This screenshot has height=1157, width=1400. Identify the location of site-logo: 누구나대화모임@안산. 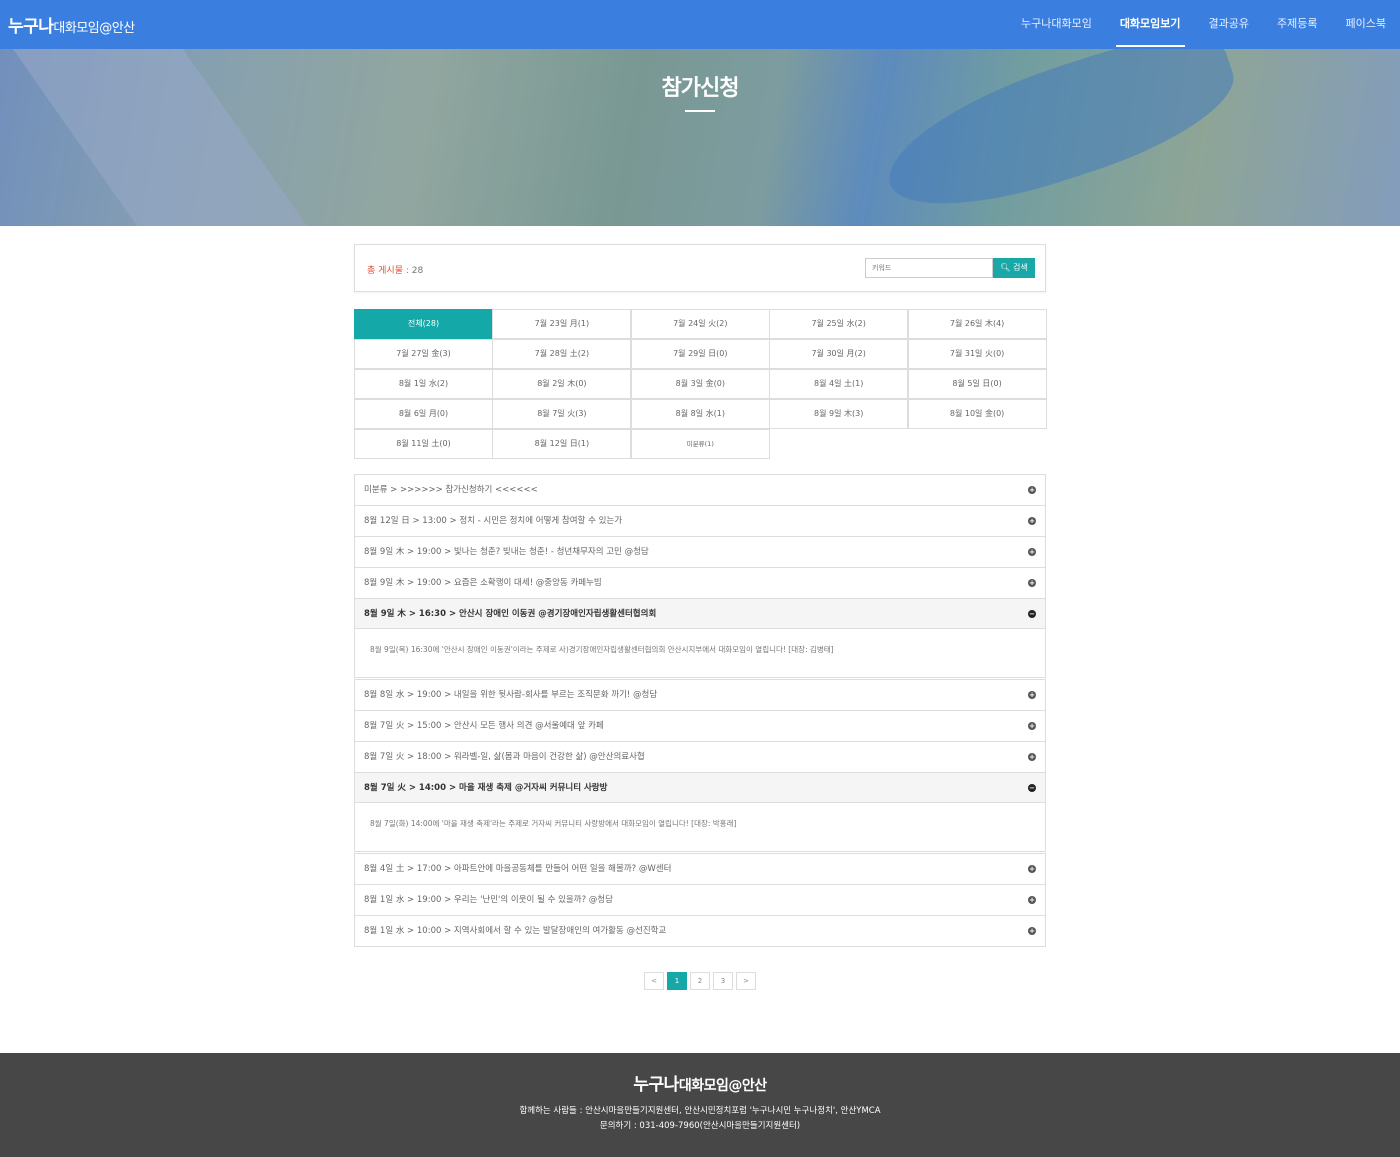
(71, 24).